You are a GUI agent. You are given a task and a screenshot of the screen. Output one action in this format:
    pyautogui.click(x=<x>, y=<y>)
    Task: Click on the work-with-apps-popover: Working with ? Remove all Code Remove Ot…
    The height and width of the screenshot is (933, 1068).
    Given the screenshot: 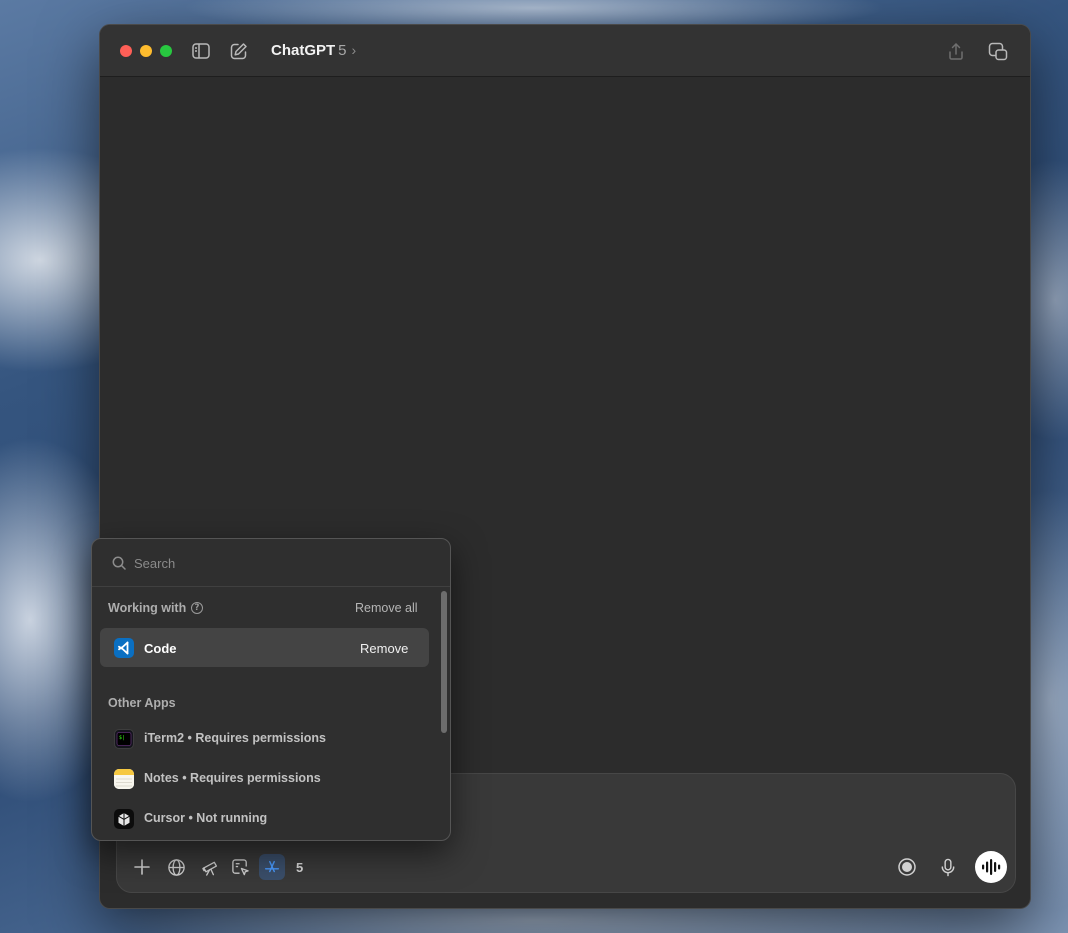 What is the action you would take?
    pyautogui.click(x=271, y=689)
    